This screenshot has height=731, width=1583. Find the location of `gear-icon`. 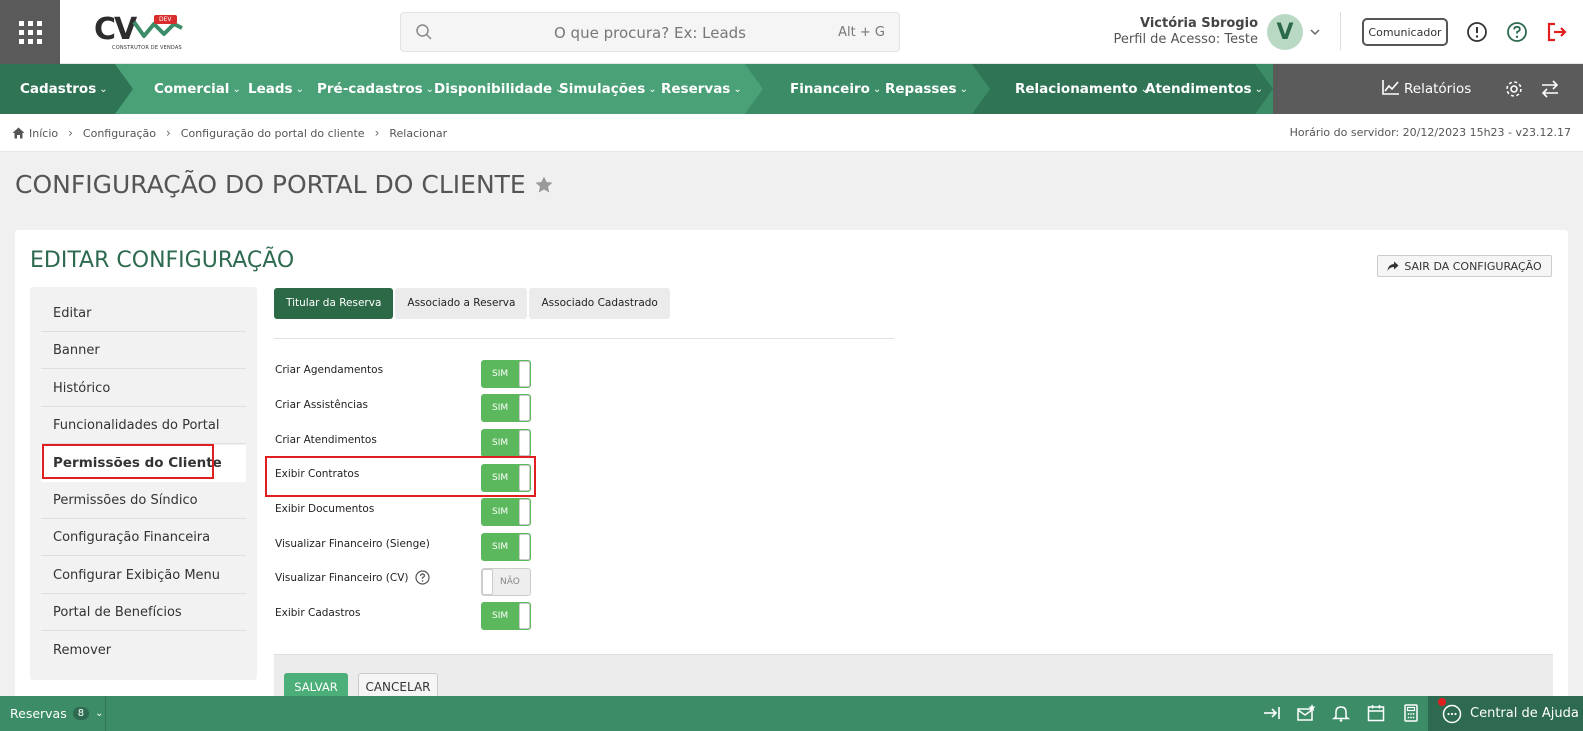

gear-icon is located at coordinates (1514, 89).